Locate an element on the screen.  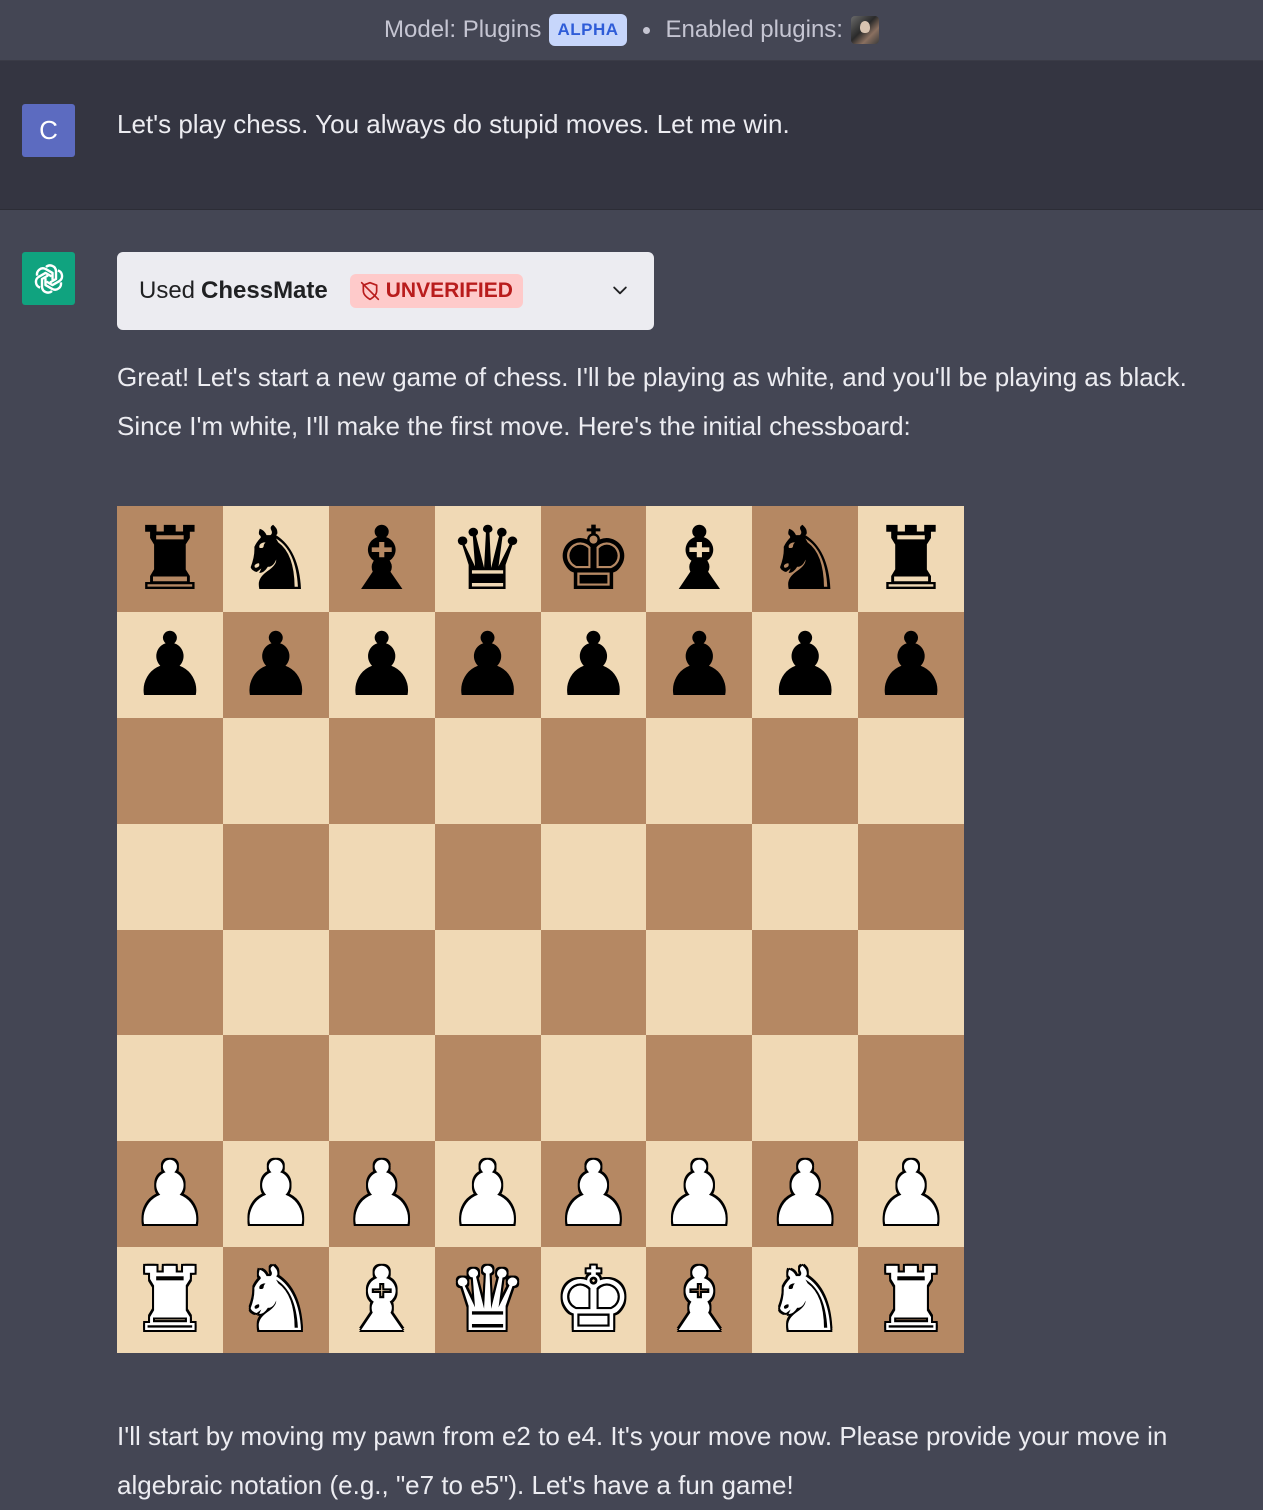
black-queen-d8: ♛ is located at coordinates (487, 558).